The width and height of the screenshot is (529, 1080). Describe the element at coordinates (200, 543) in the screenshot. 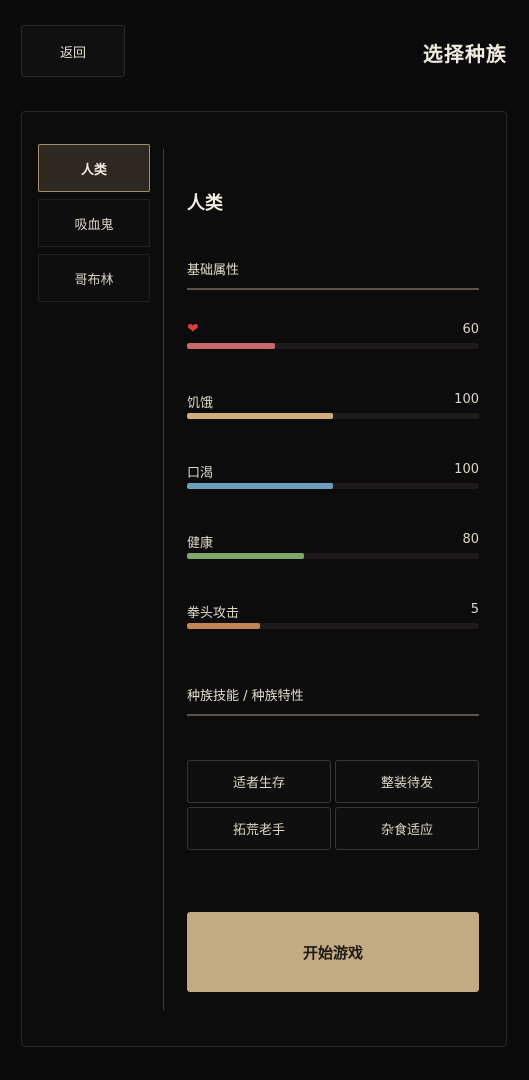

I see `stat-label: 健康` at that location.